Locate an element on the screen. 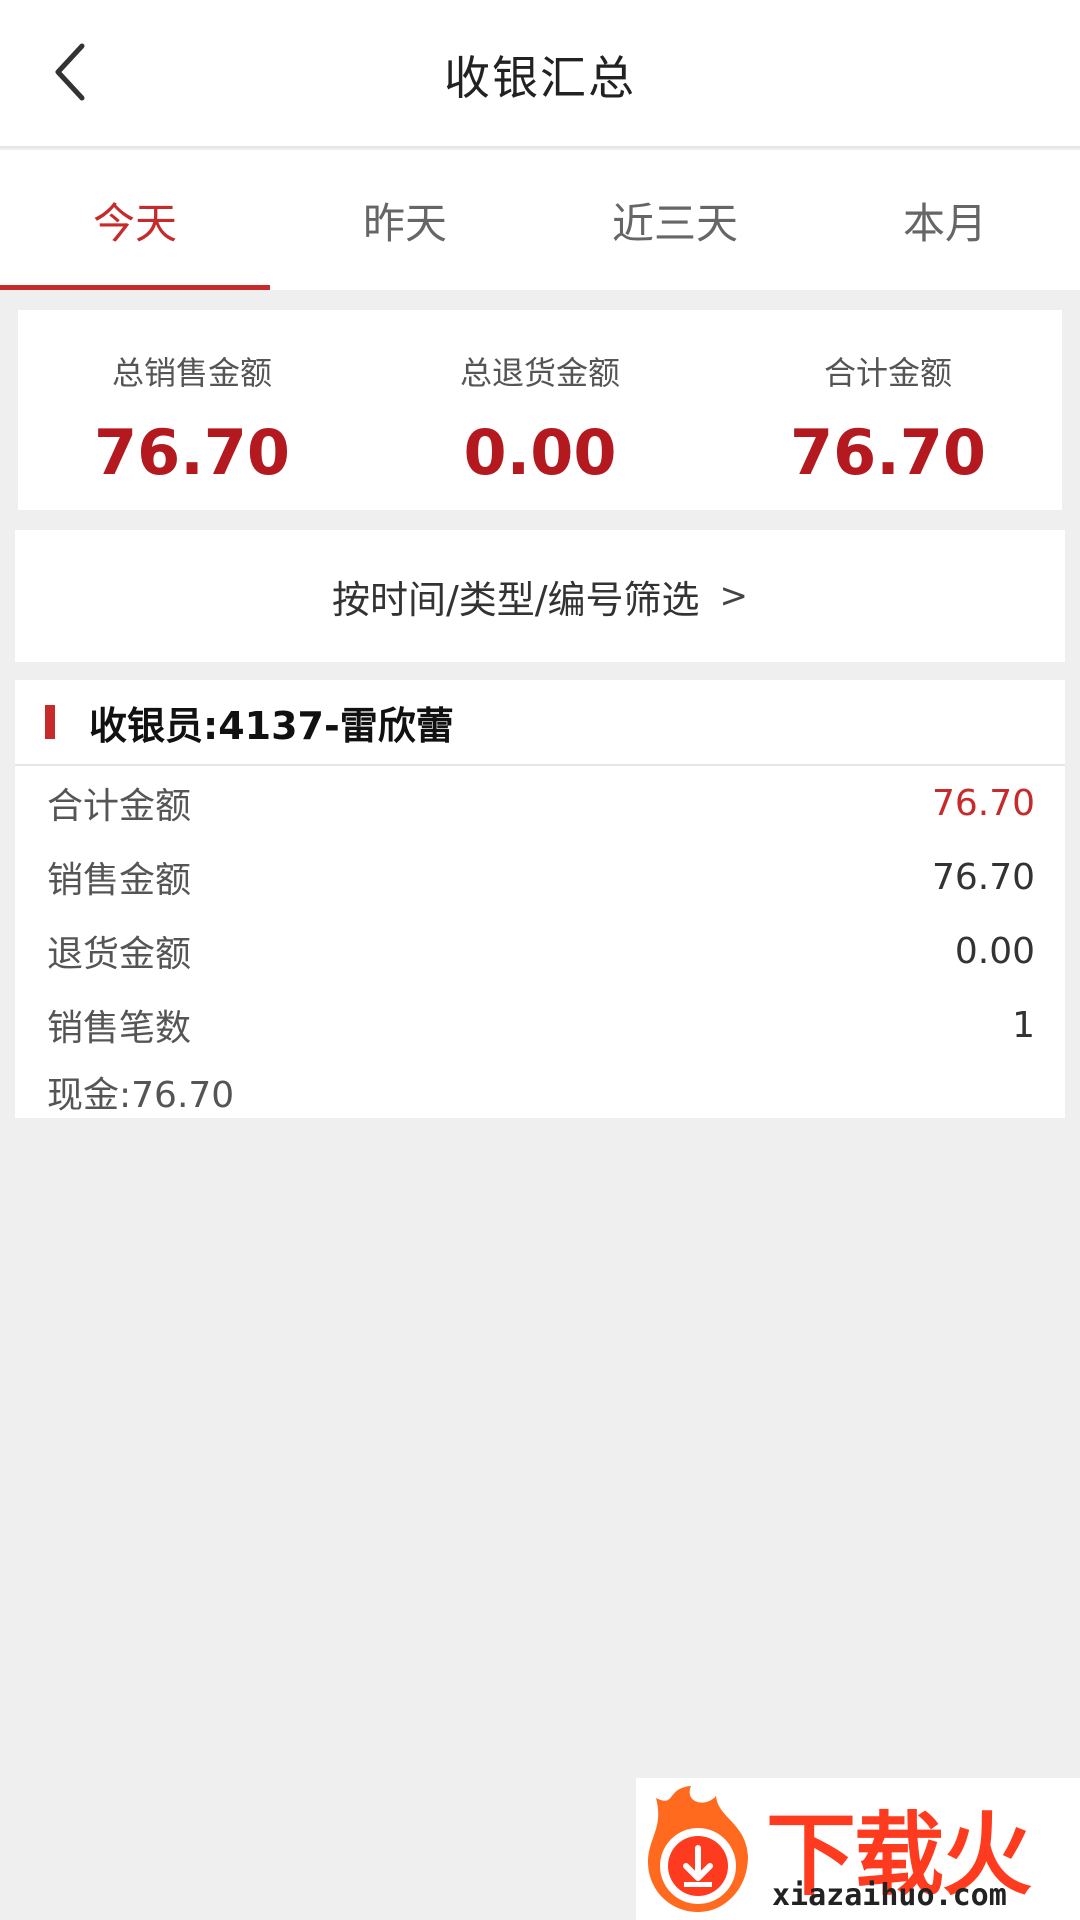  tab-today: 今天 is located at coordinates (135, 220).